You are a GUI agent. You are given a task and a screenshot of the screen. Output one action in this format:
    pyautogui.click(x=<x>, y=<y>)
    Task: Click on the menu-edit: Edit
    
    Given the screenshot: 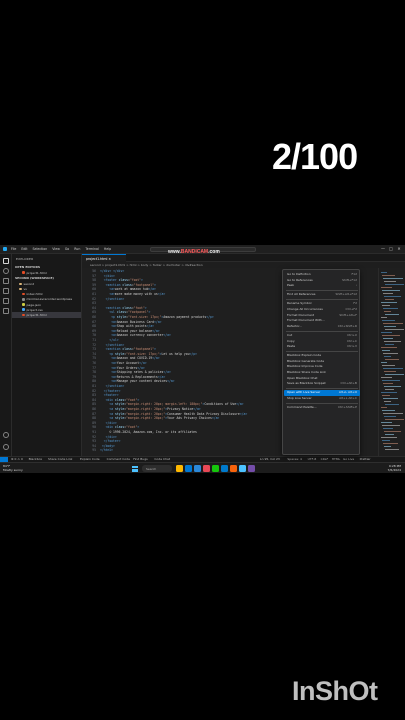 What is the action you would take?
    pyautogui.click(x=24, y=249)
    